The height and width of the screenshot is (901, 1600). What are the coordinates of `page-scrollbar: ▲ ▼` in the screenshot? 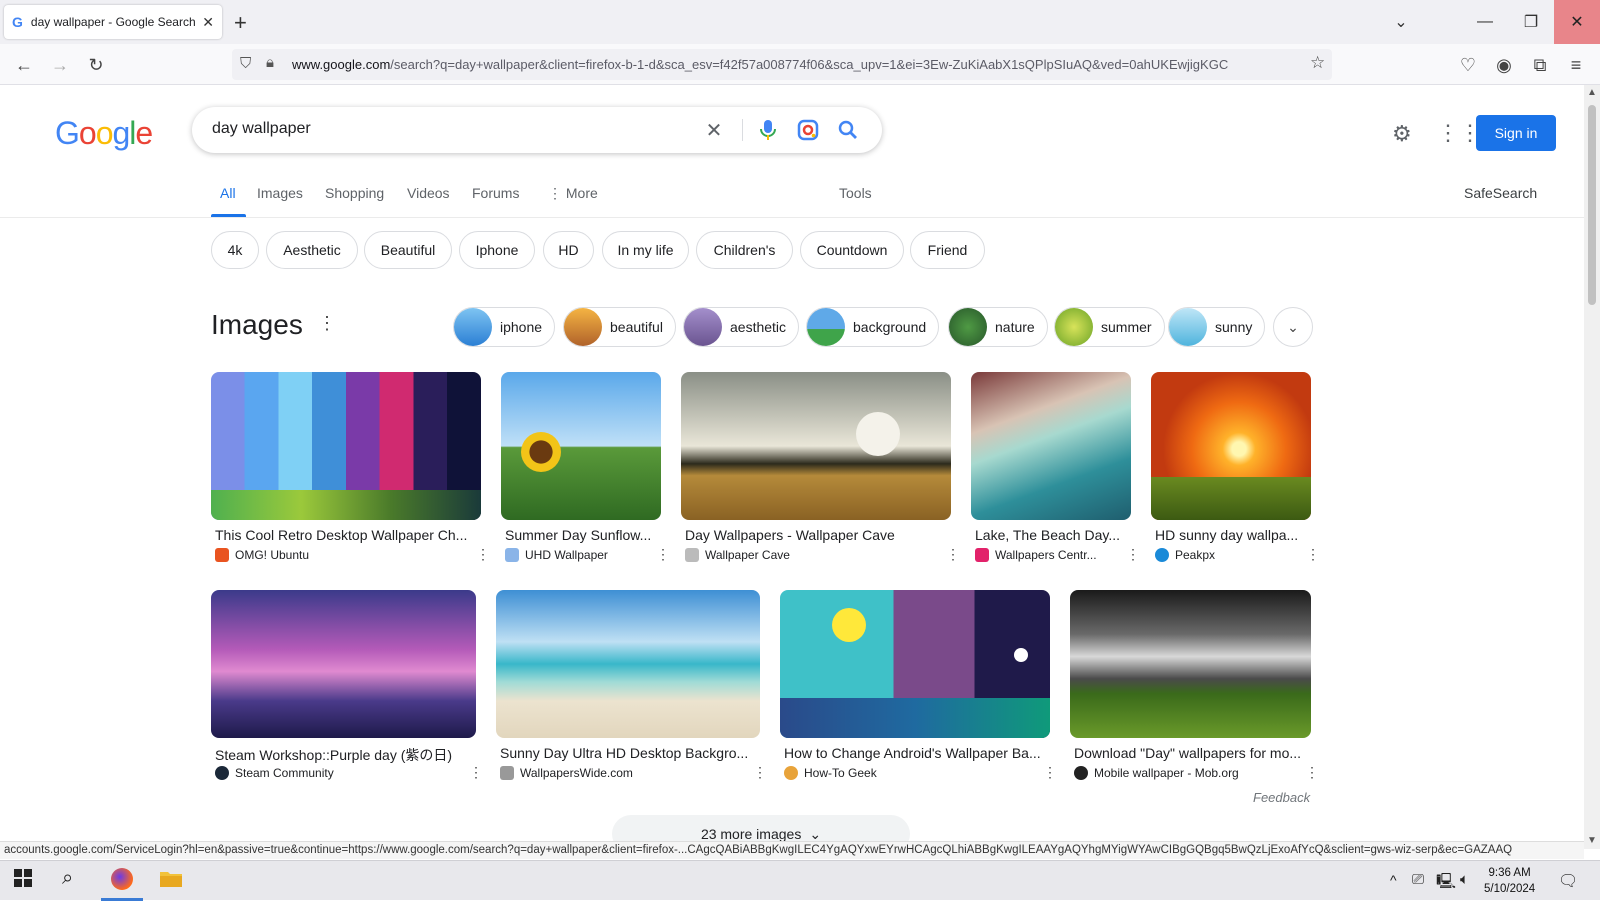 It's located at (1592, 467).